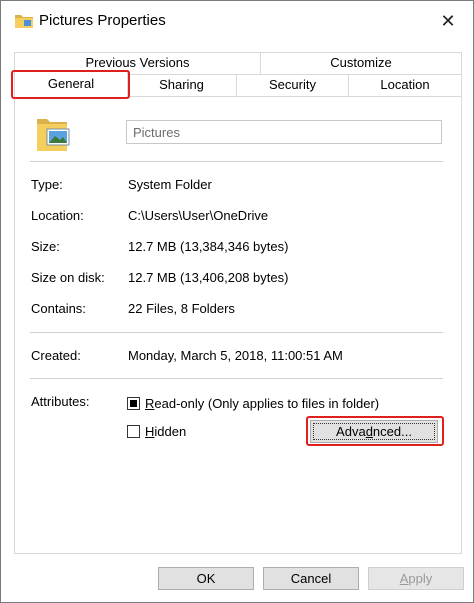 The width and height of the screenshot is (474, 603). Describe the element at coordinates (47, 184) in the screenshot. I see `type-label: Type:` at that location.